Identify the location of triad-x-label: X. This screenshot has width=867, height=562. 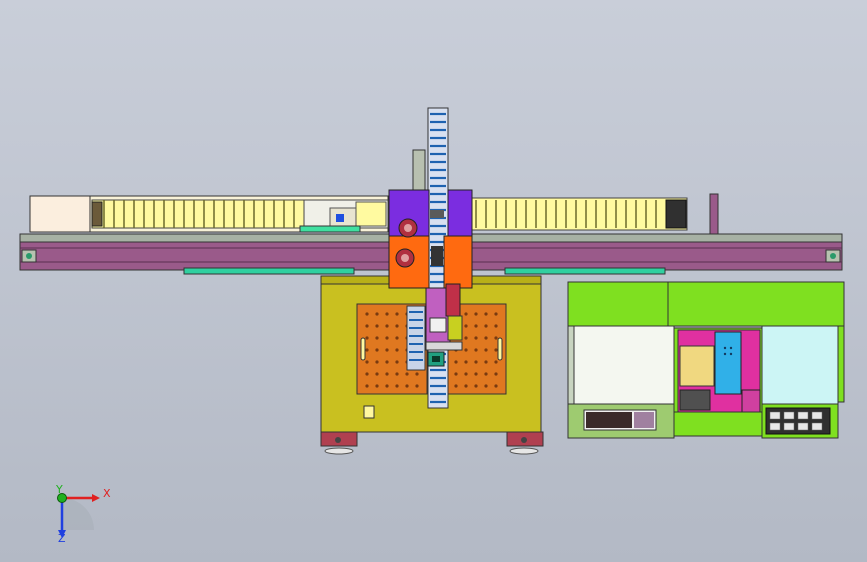
(107, 493).